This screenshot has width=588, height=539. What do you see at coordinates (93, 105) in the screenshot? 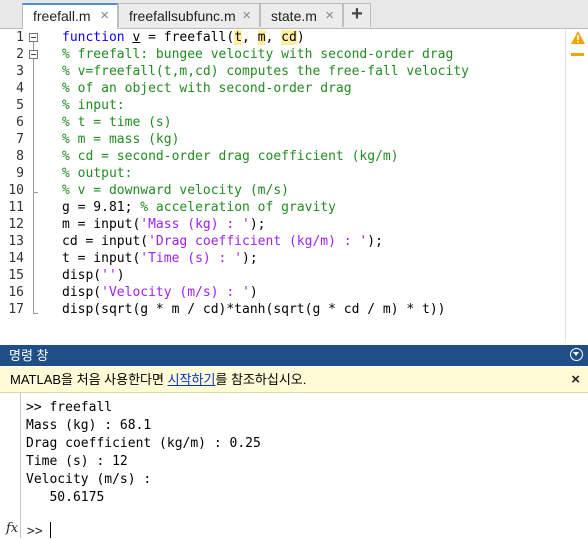
I see `code-line-5: % input:` at bounding box center [93, 105].